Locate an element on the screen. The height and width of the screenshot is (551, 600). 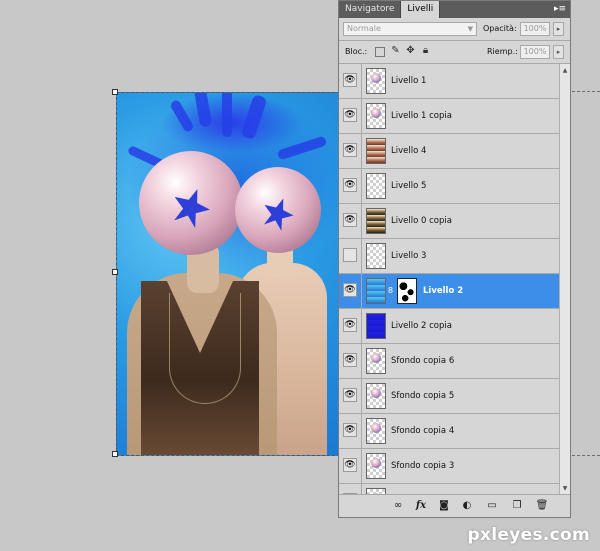
fill-slider-button: ▸ is located at coordinates (558, 52).